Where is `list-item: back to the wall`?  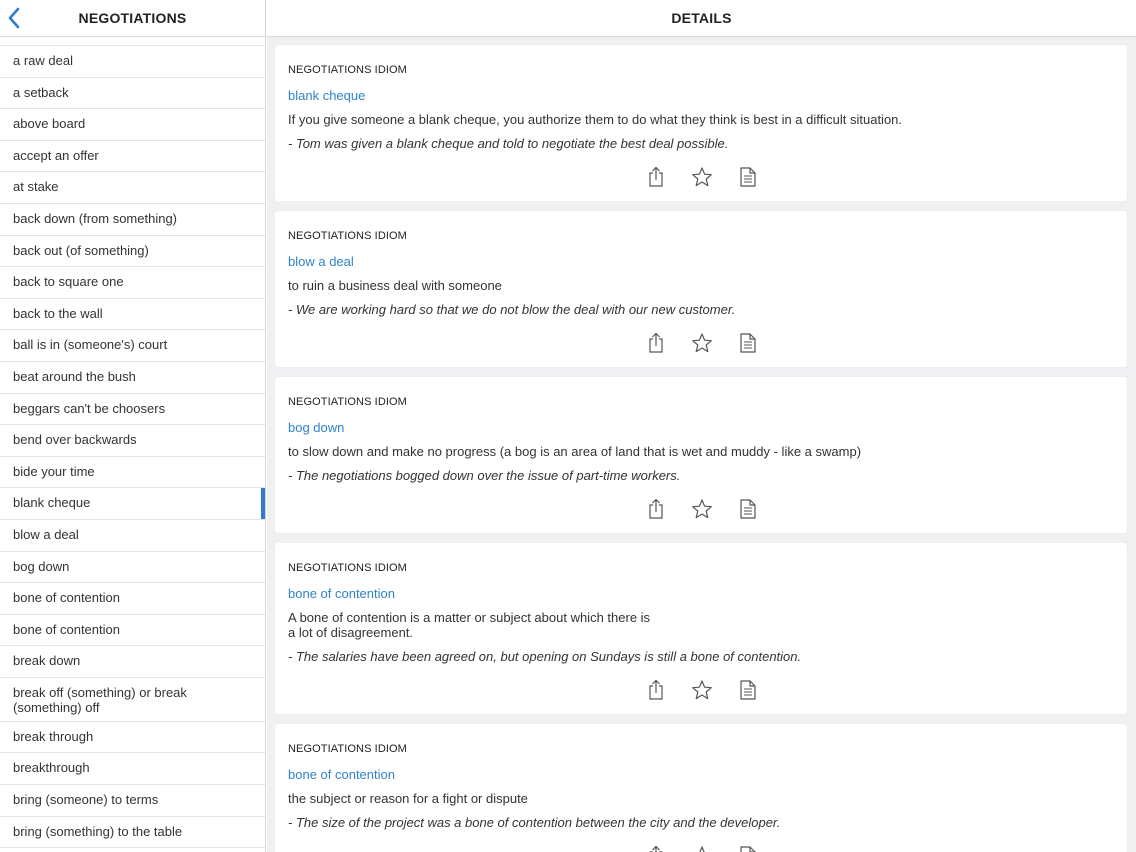 list-item: back to the wall is located at coordinates (132, 315).